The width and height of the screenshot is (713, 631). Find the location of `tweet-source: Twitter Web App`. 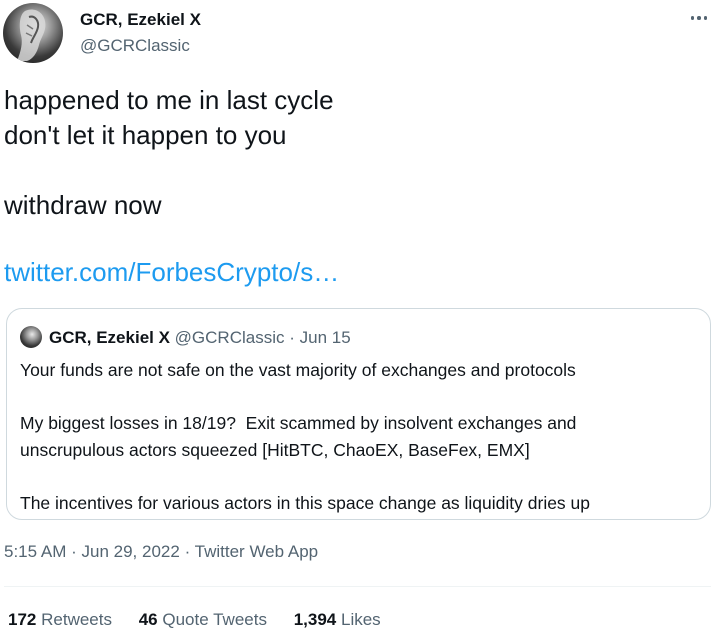

tweet-source: Twitter Web App is located at coordinates (256, 551).